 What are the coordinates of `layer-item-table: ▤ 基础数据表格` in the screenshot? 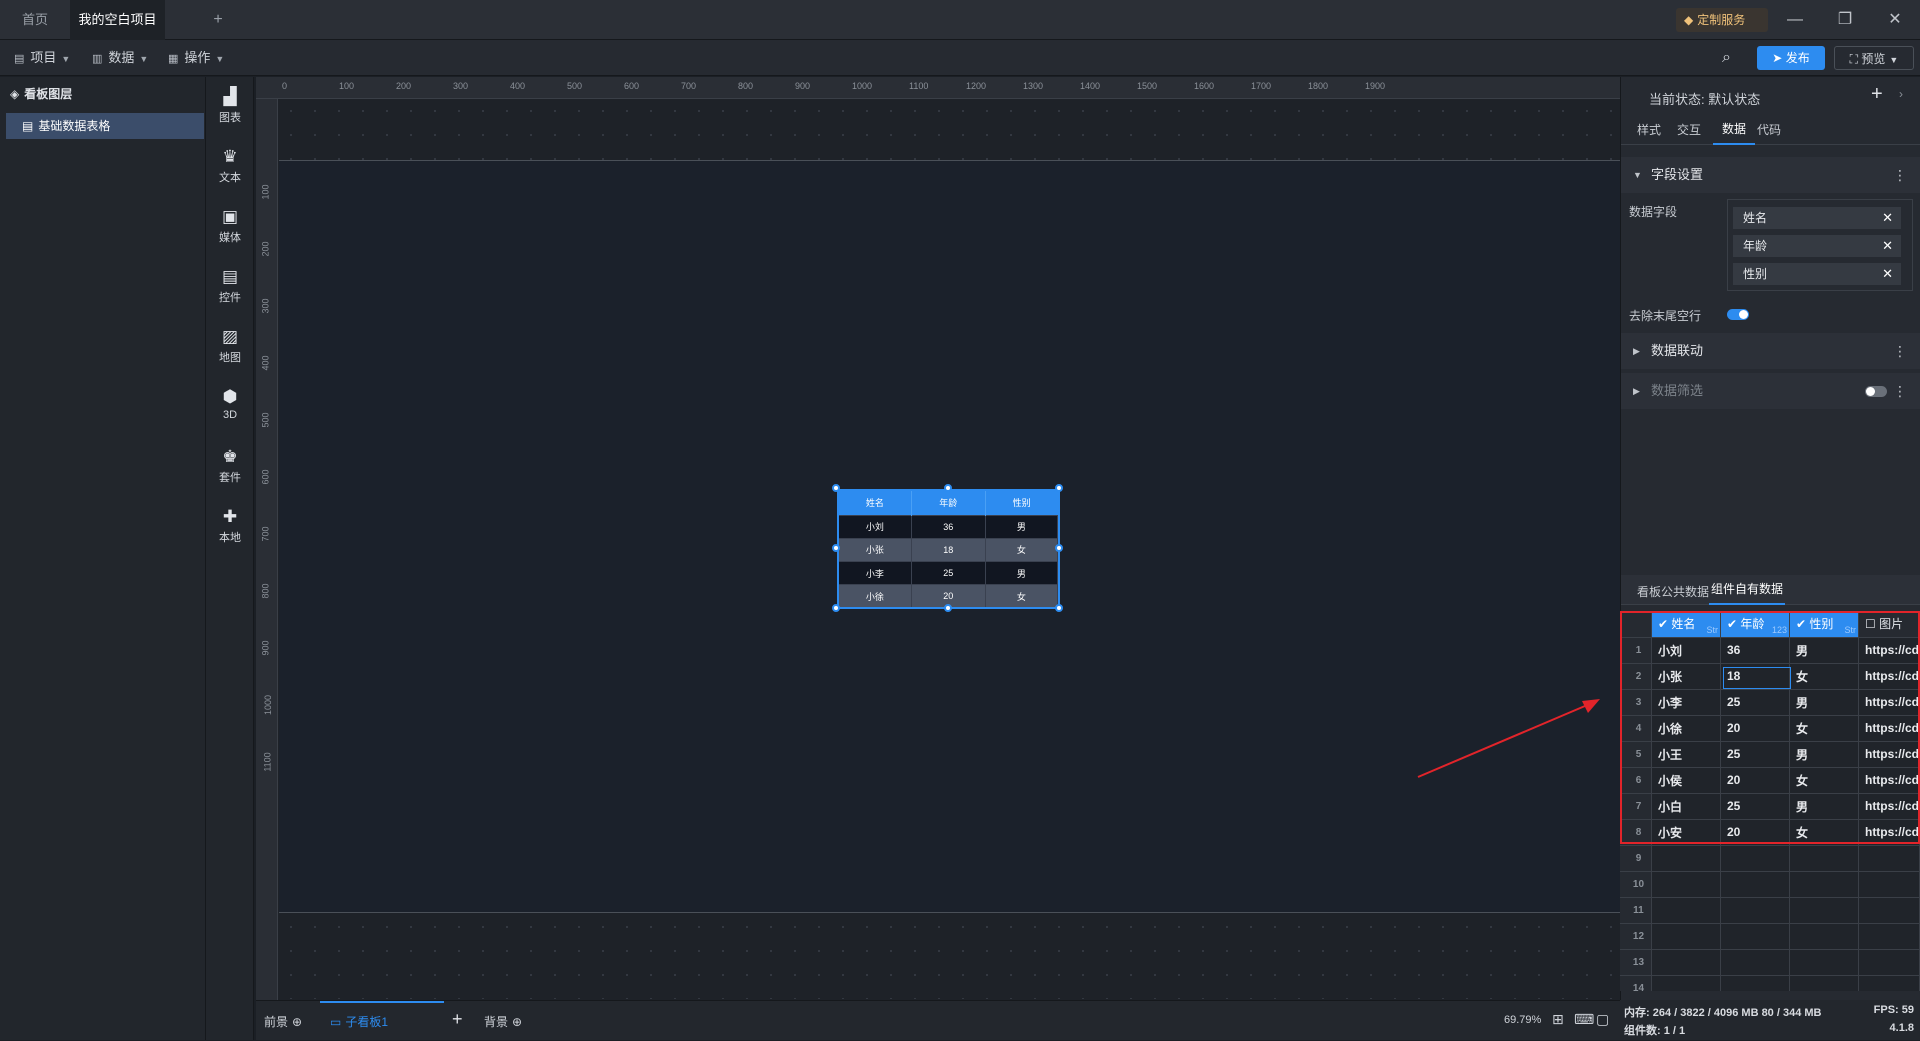 It's located at (105, 126).